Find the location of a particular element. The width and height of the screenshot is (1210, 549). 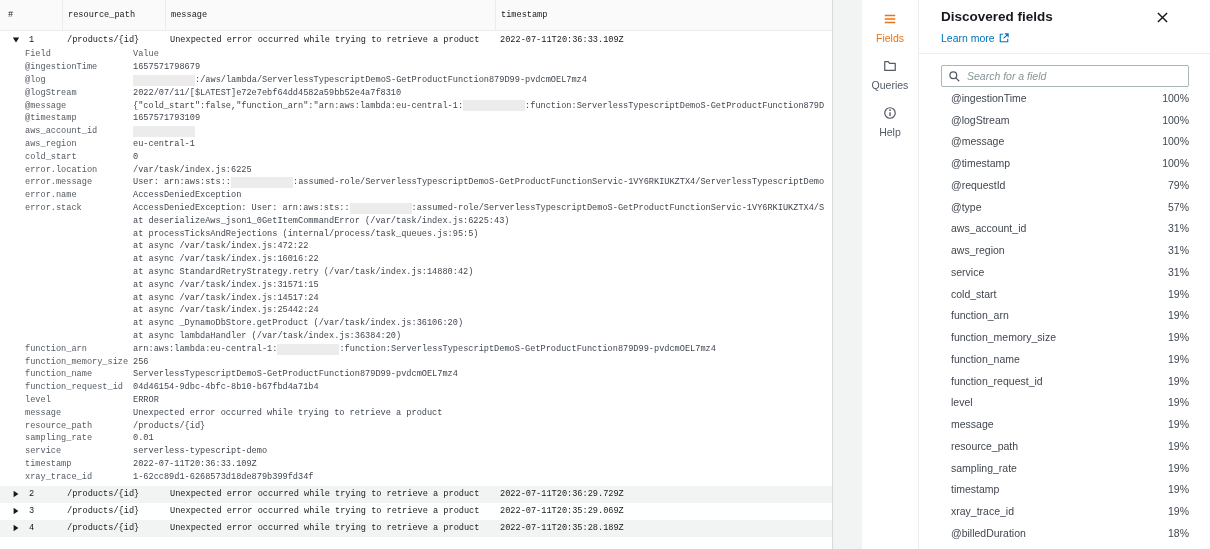

caret-down-icon is located at coordinates (16, 39).